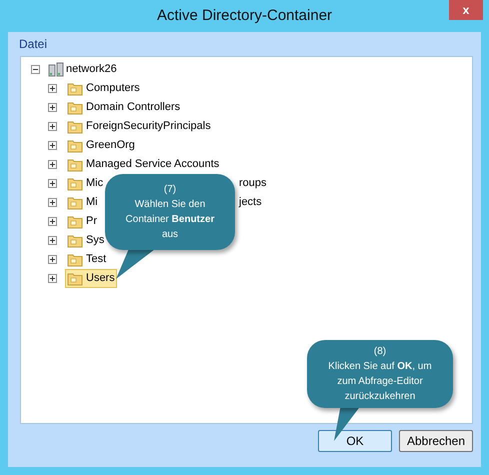 This screenshot has height=475, width=489. Describe the element at coordinates (35, 69) in the screenshot. I see `collapse-icon` at that location.